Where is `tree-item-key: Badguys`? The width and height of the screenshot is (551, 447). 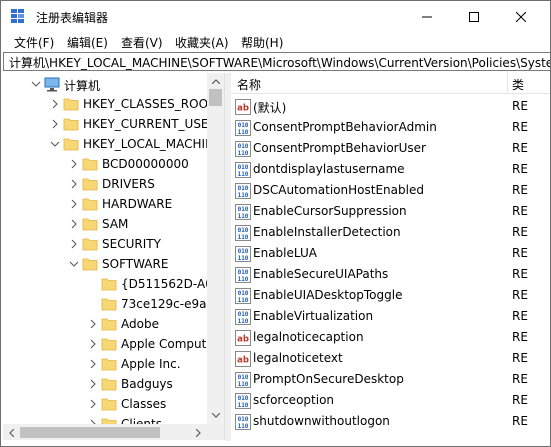
tree-item-key: Badguys is located at coordinates (106, 384).